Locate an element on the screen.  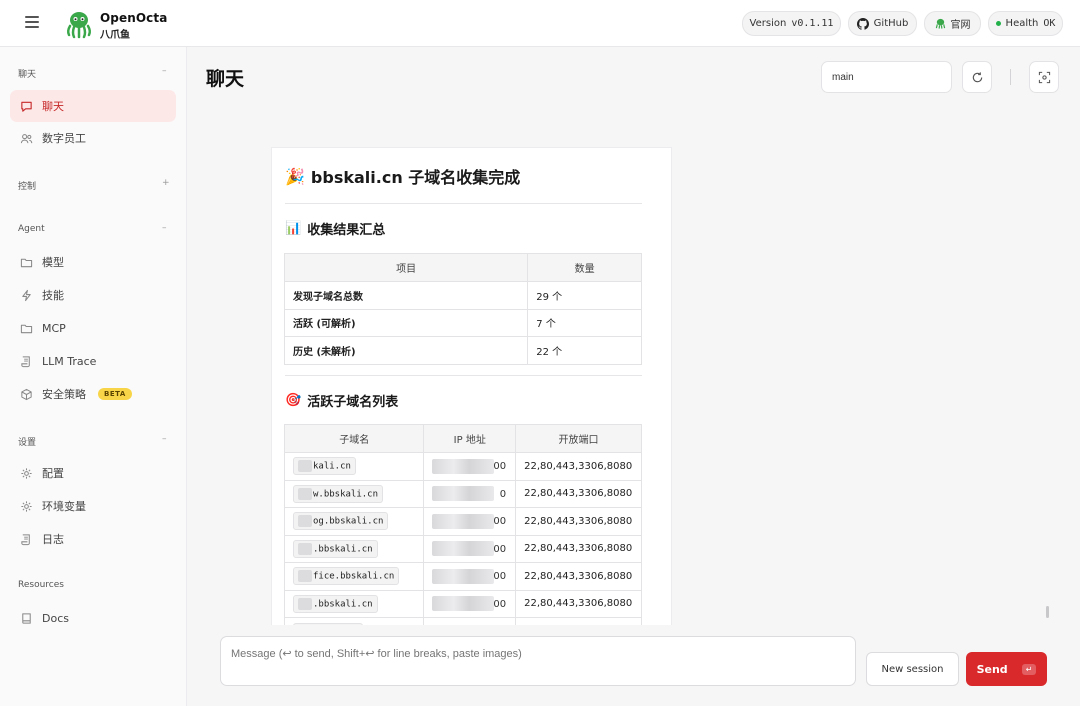
table-header: 项目 is located at coordinates (406, 267).